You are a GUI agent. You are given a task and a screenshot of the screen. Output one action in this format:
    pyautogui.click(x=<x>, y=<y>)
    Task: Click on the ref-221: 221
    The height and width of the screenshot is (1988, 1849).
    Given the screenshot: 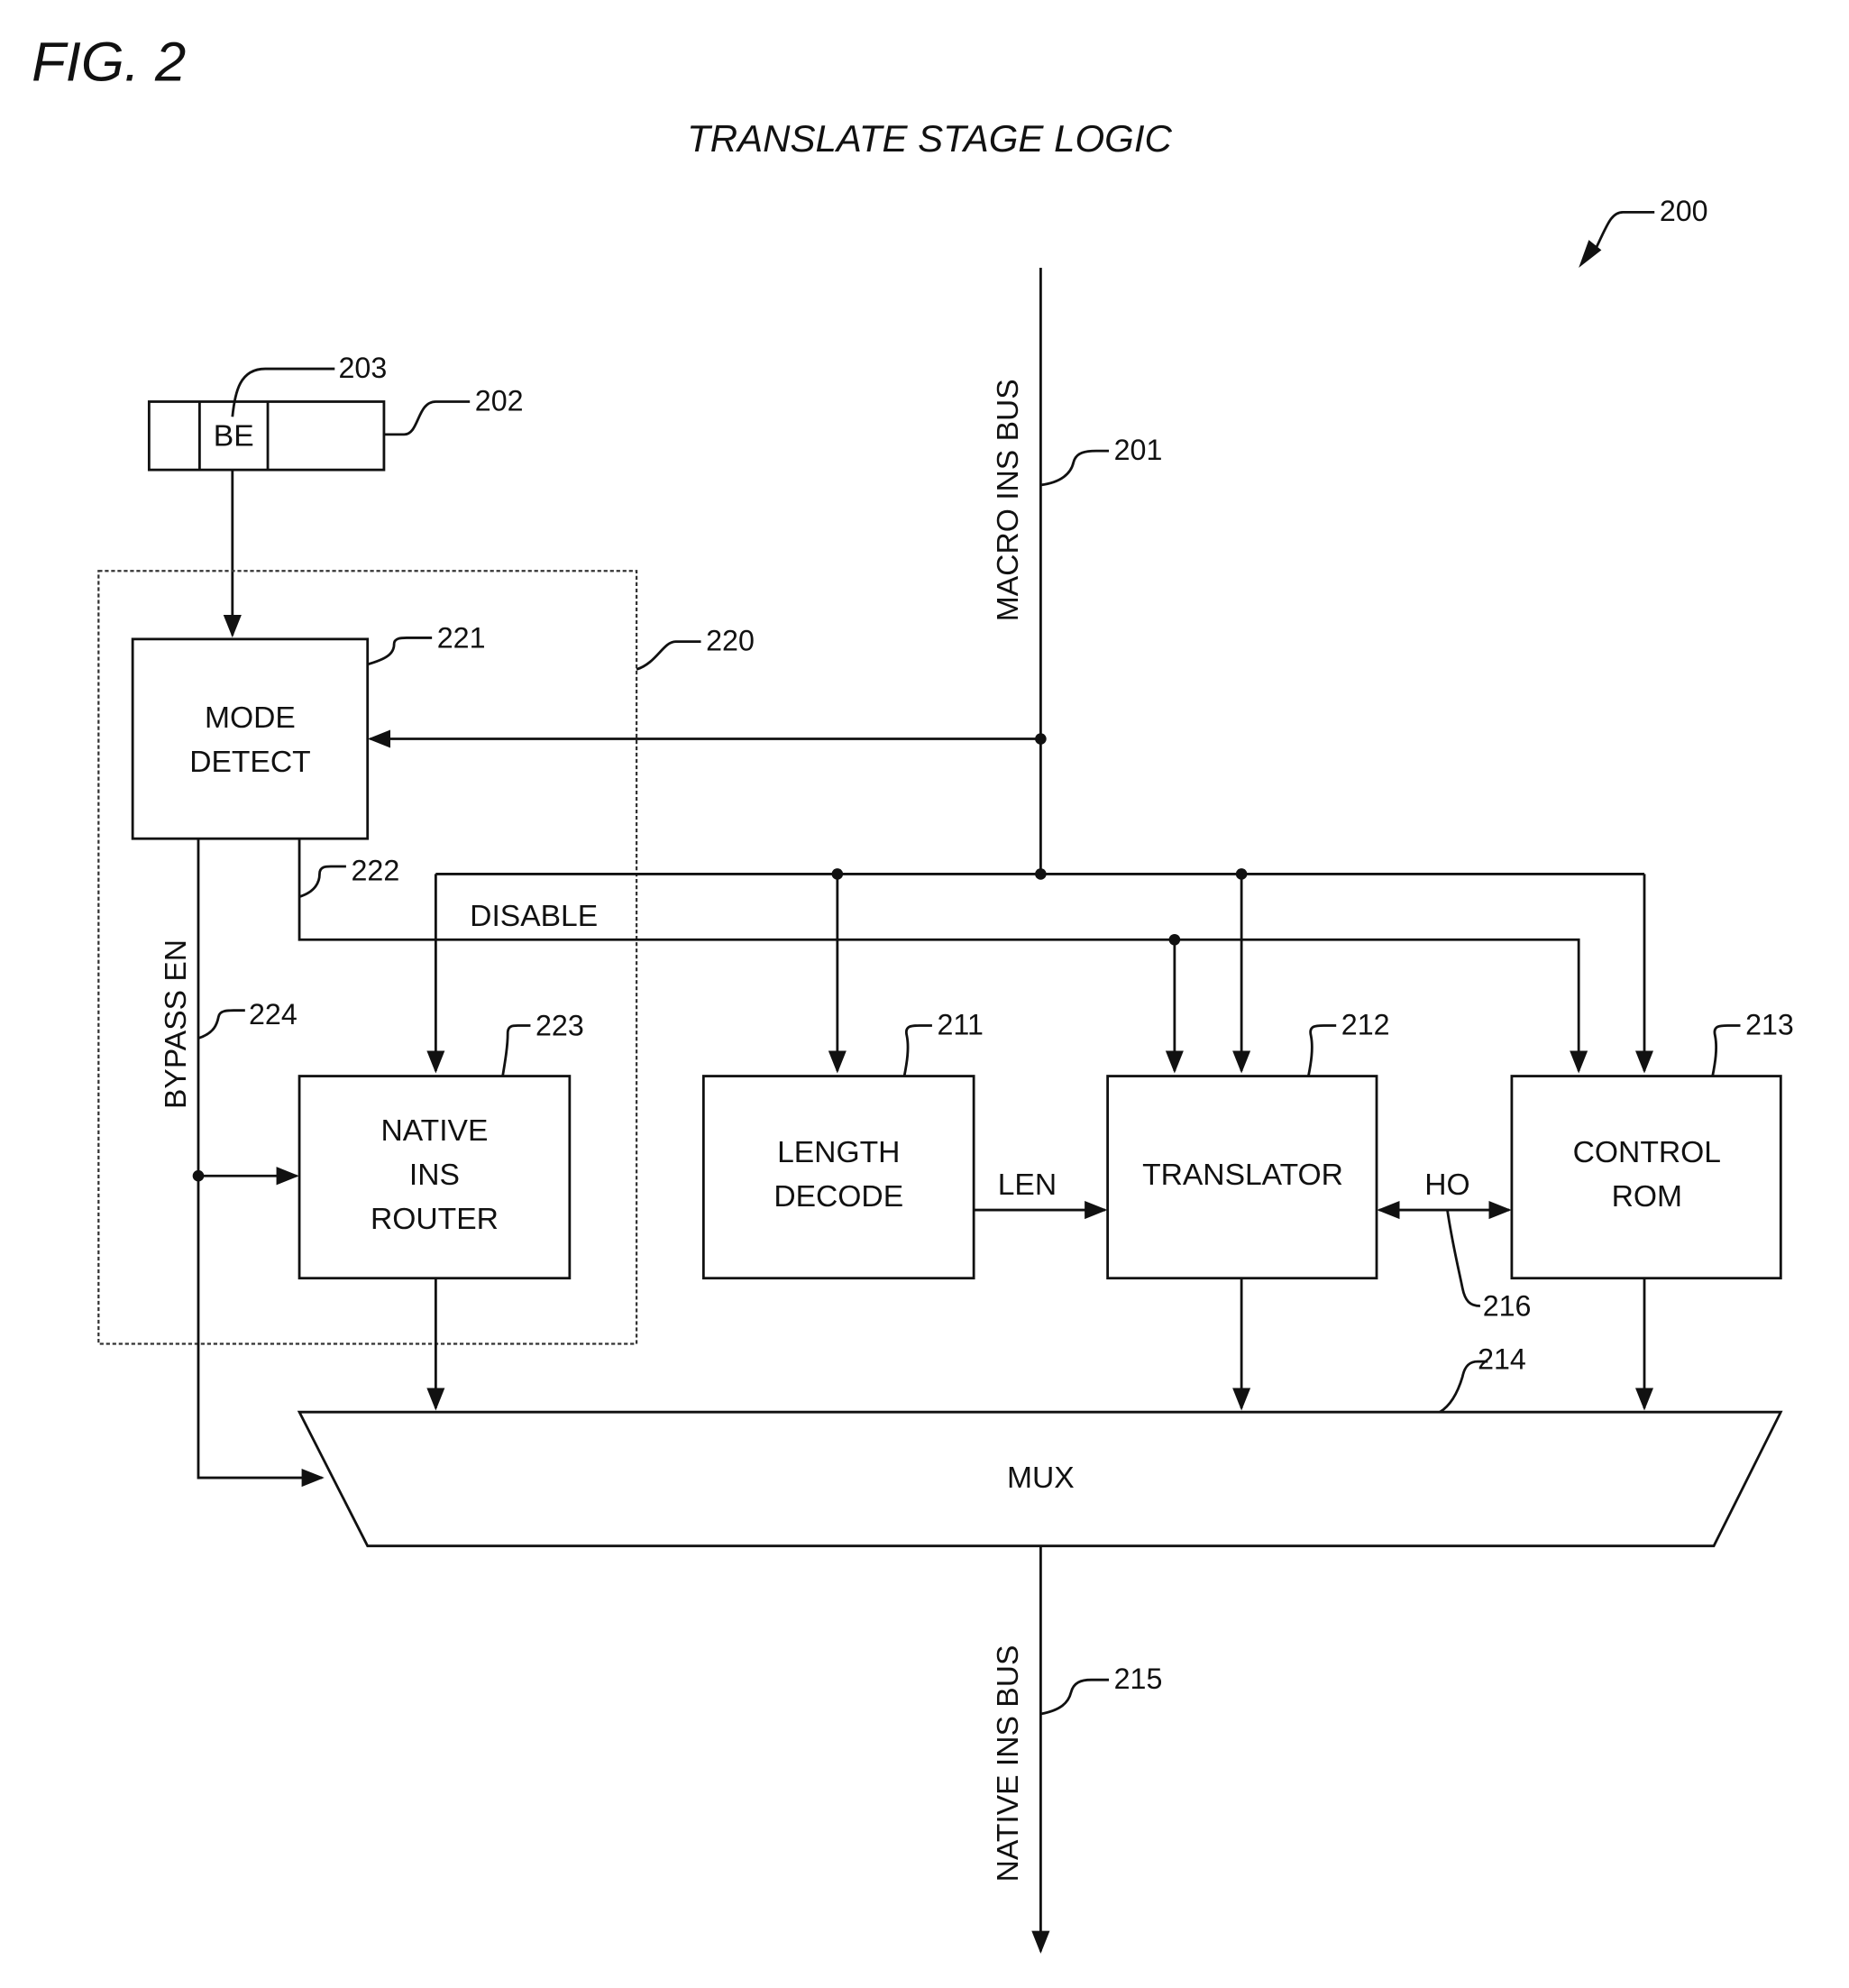 What is the action you would take?
    pyautogui.click(x=461, y=638)
    